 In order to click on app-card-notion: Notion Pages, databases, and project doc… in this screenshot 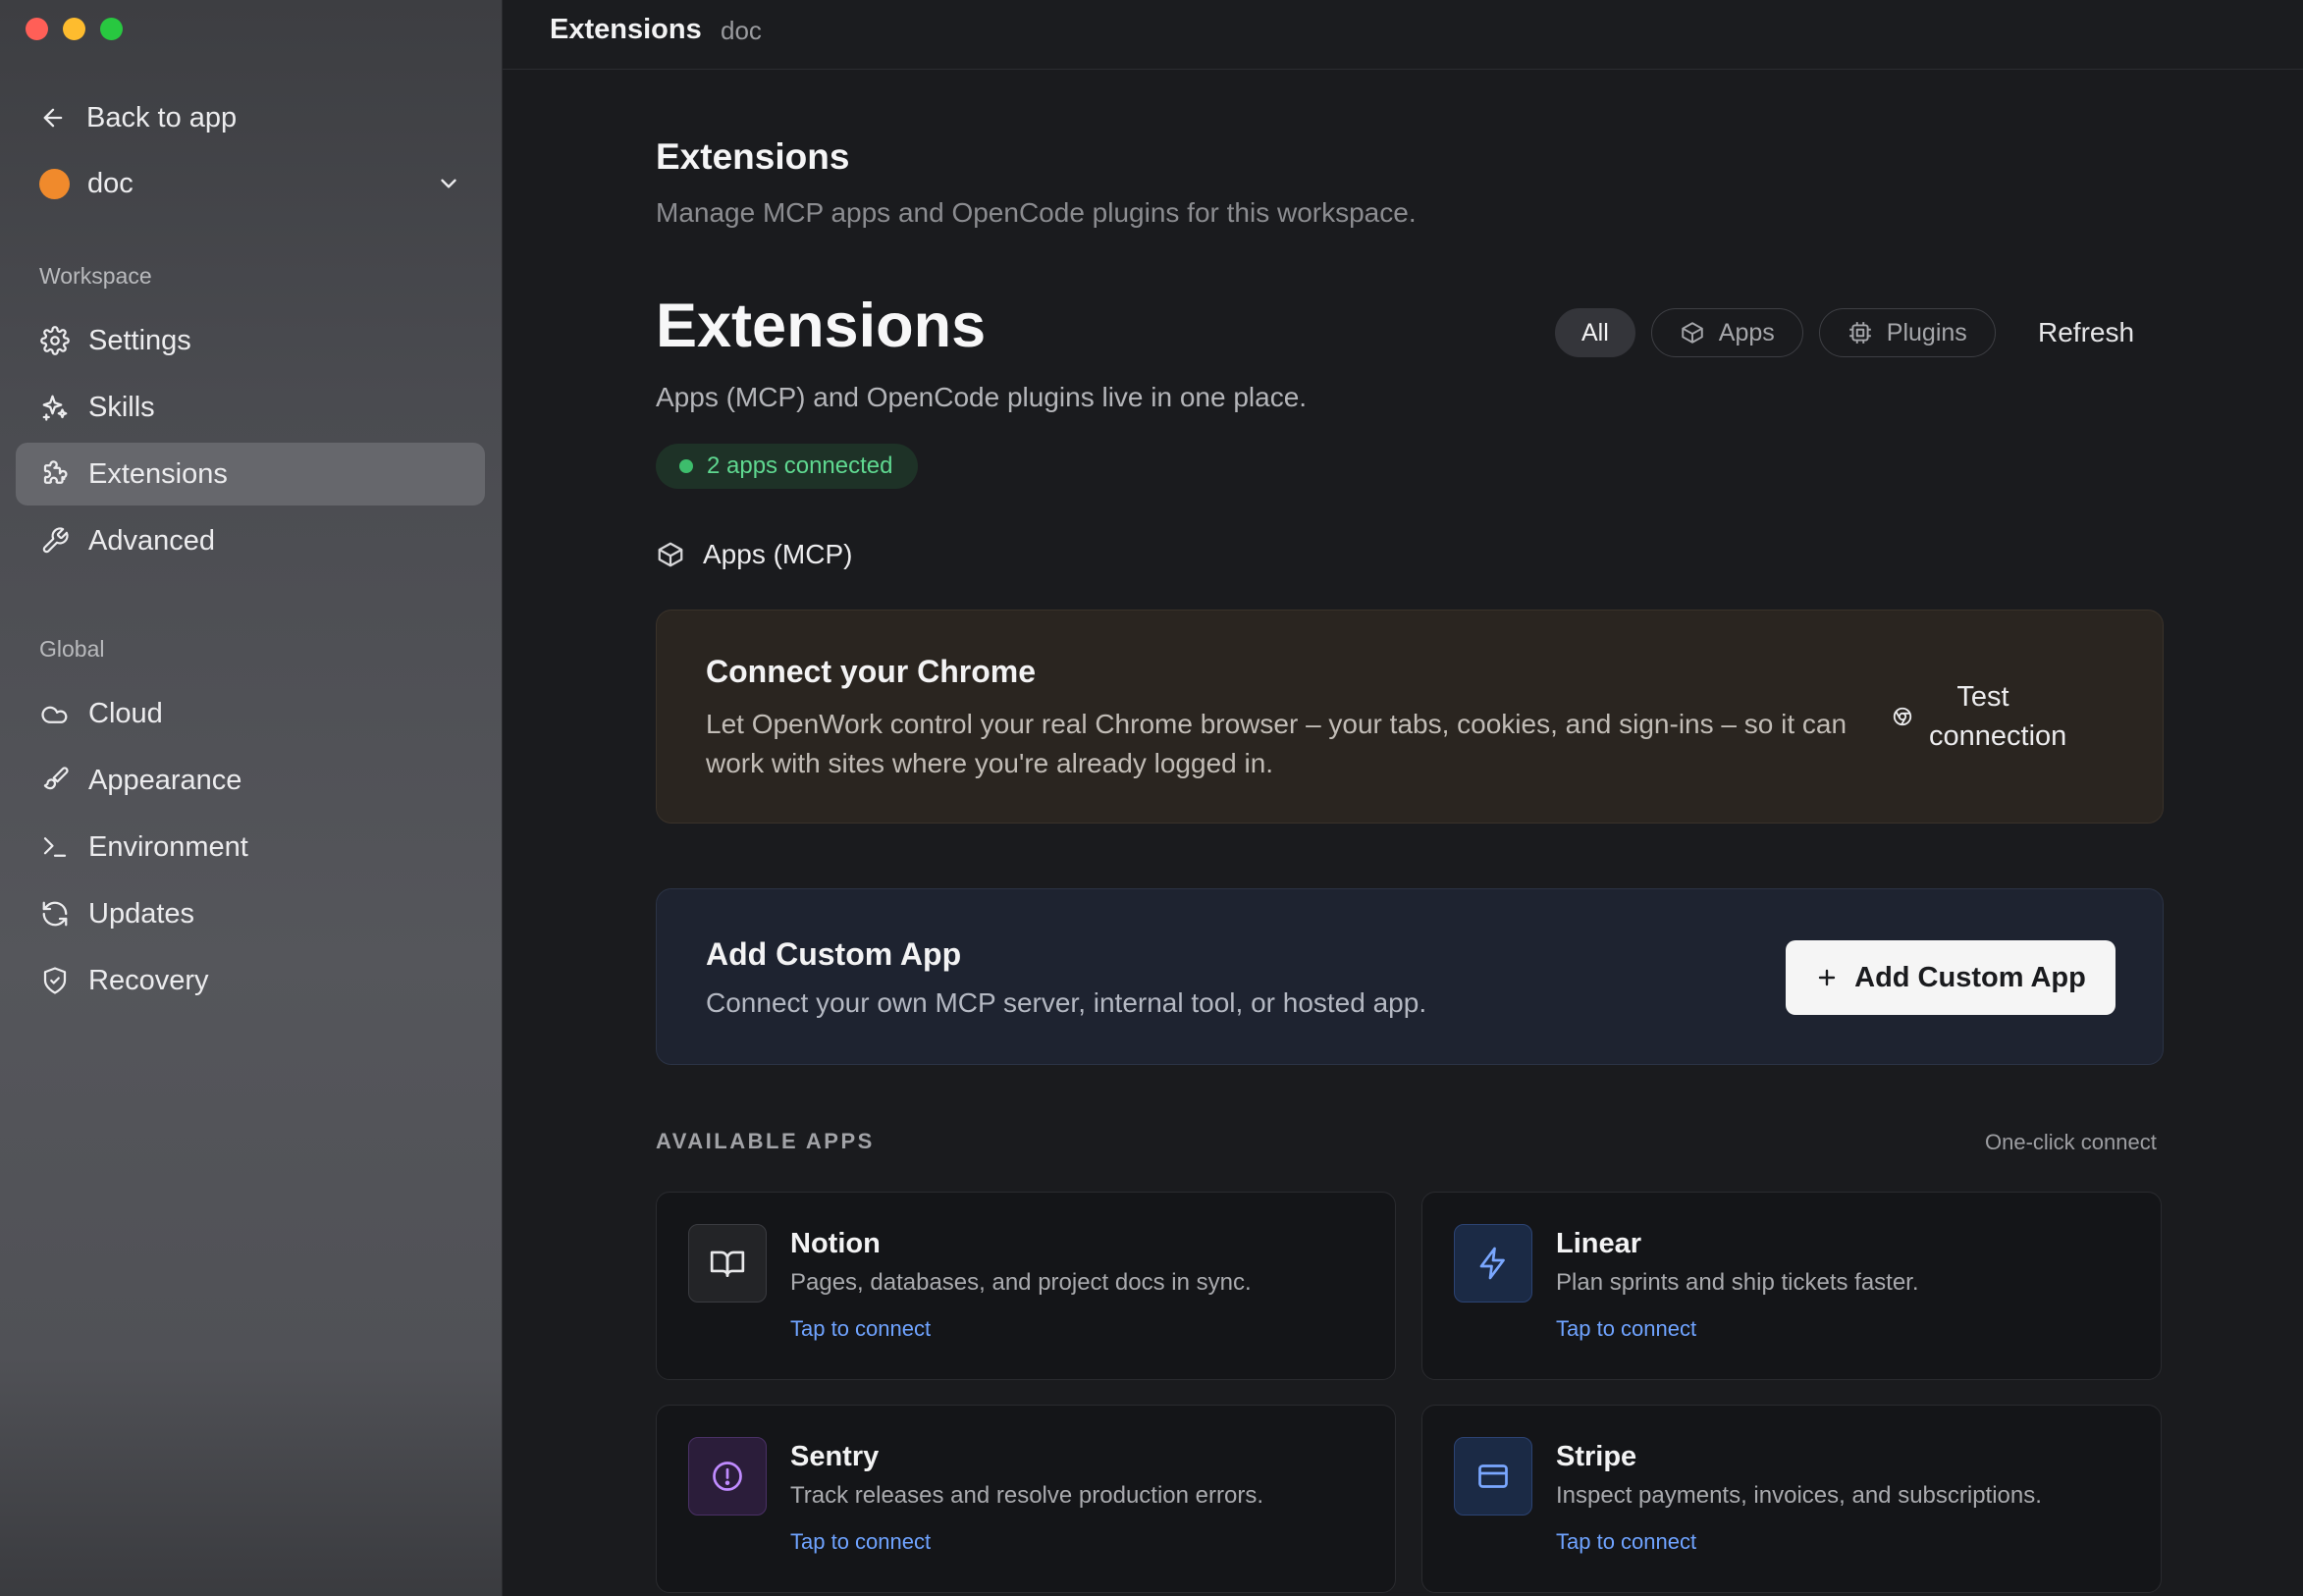, I will do `click(1026, 1286)`.